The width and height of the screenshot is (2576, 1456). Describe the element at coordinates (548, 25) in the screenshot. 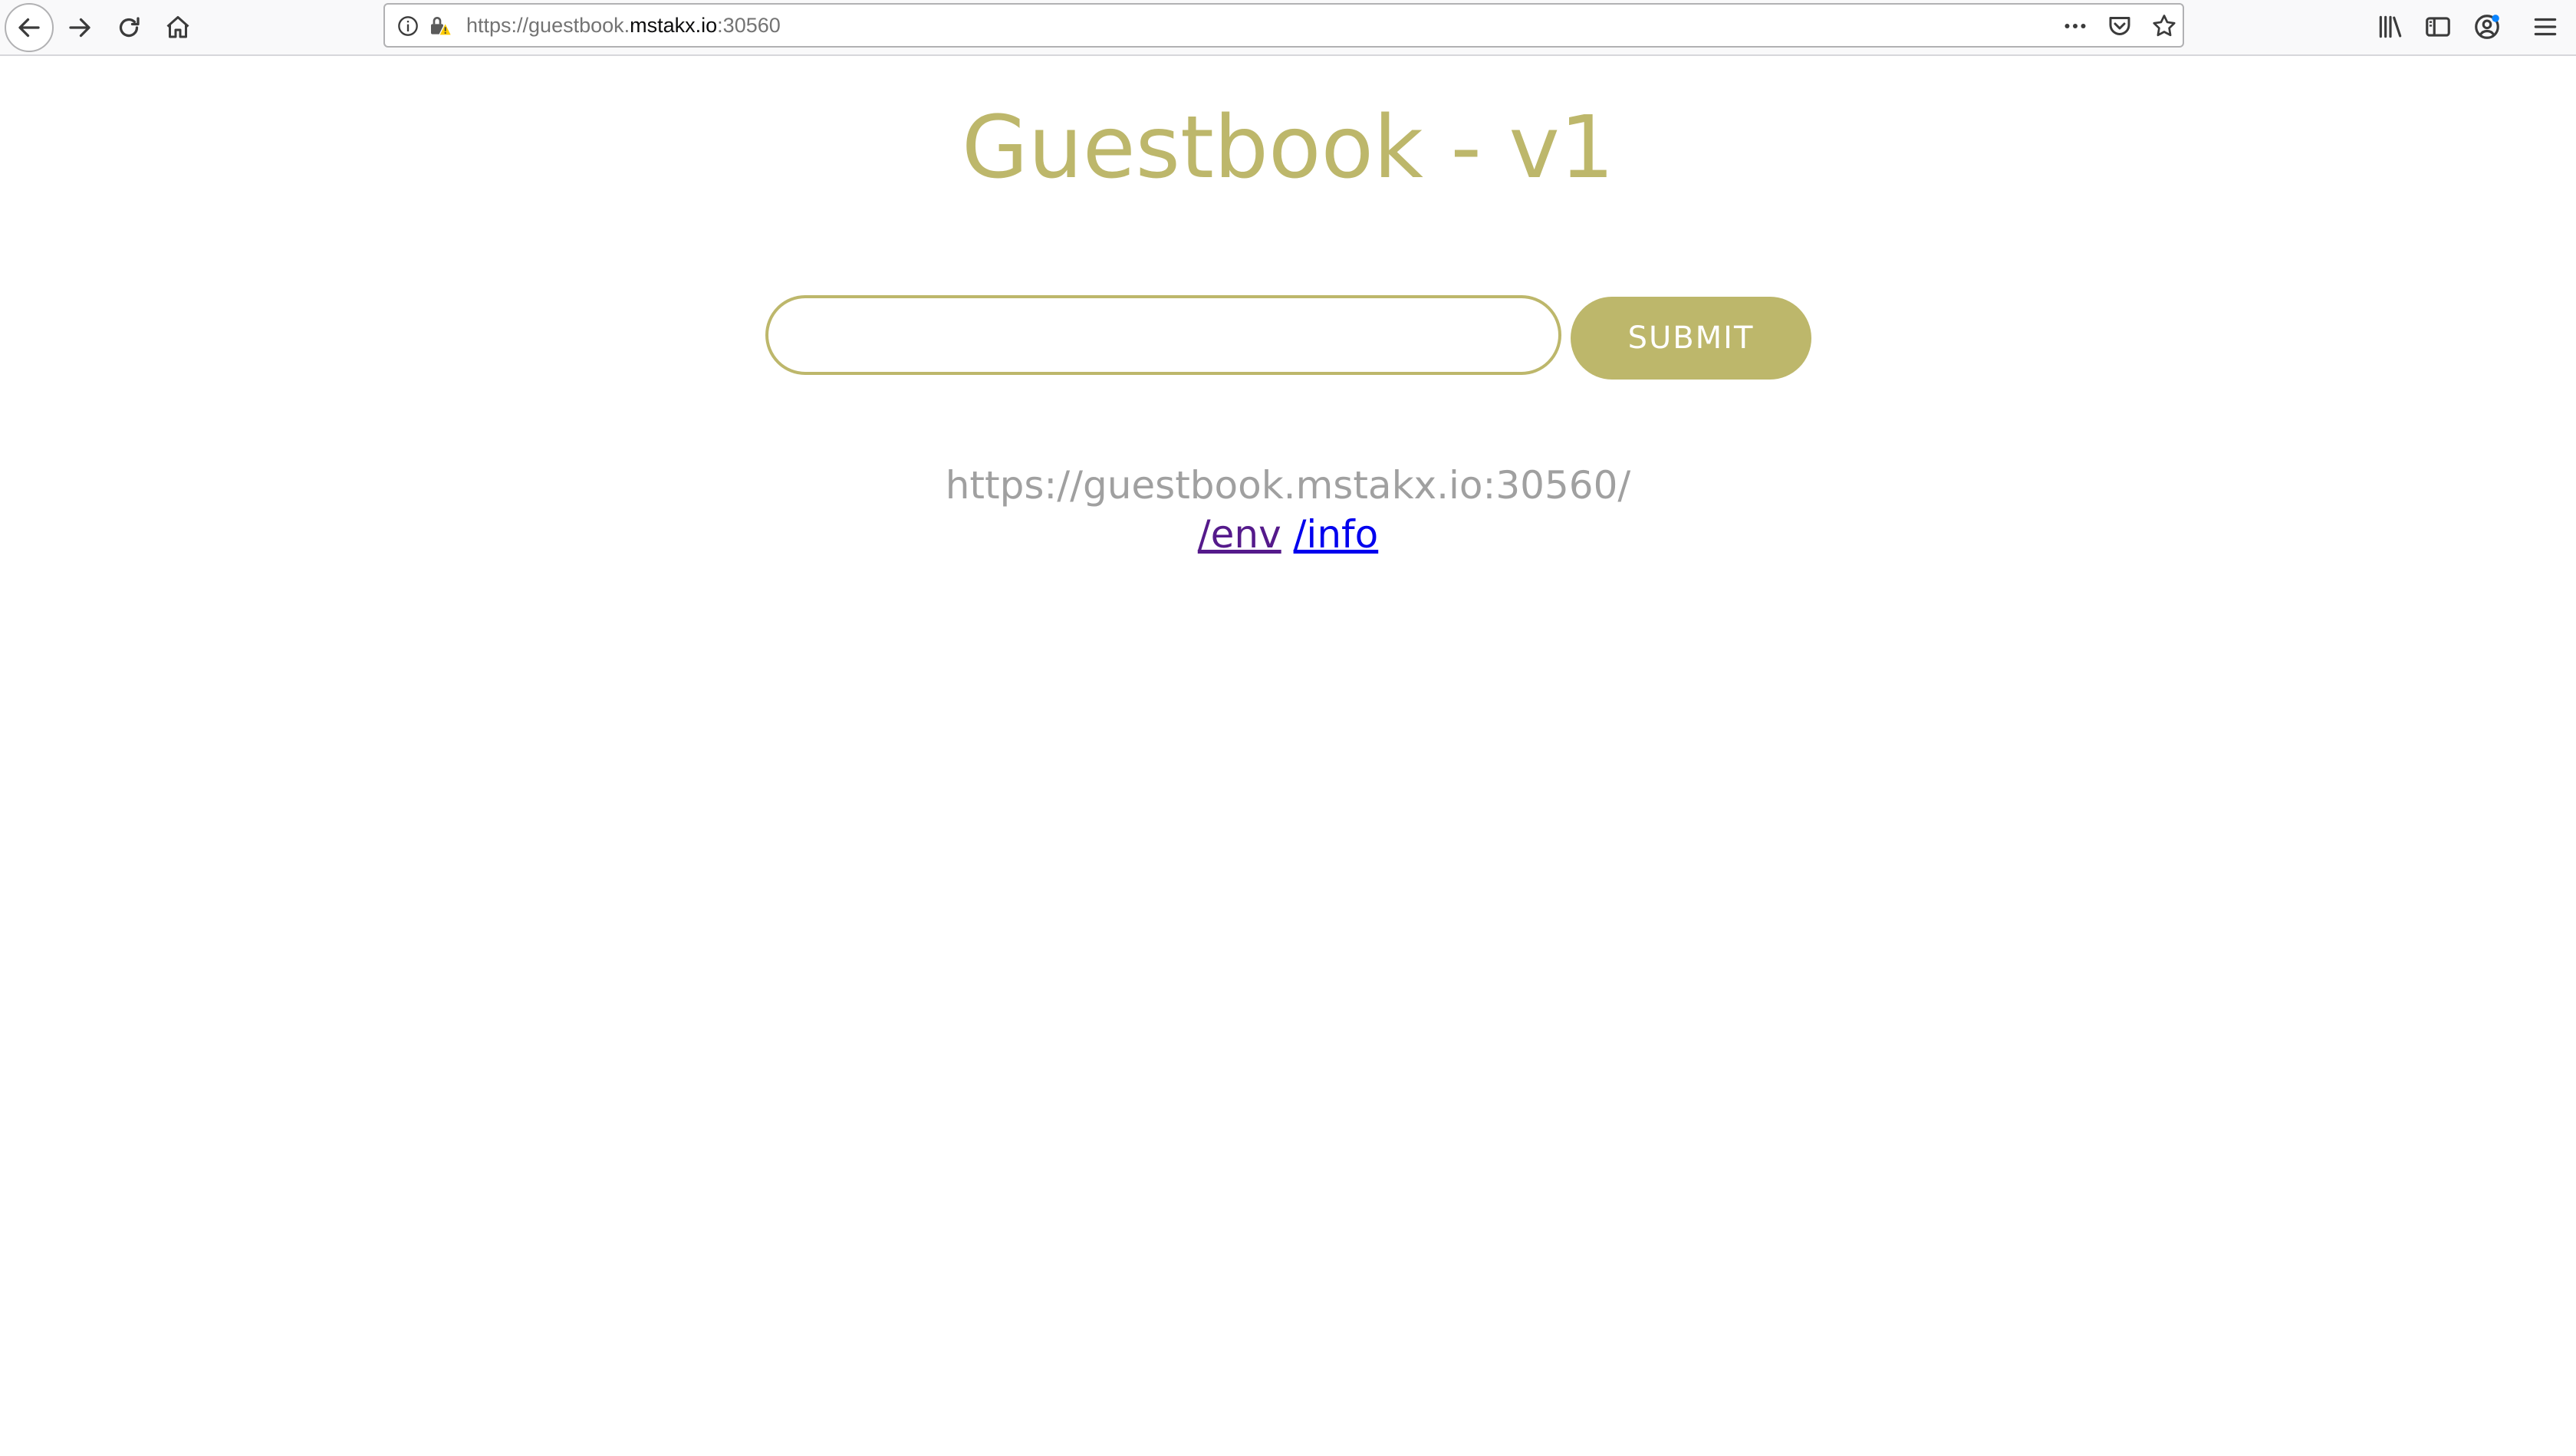

I see `url-prefix: https://guestbook.` at that location.